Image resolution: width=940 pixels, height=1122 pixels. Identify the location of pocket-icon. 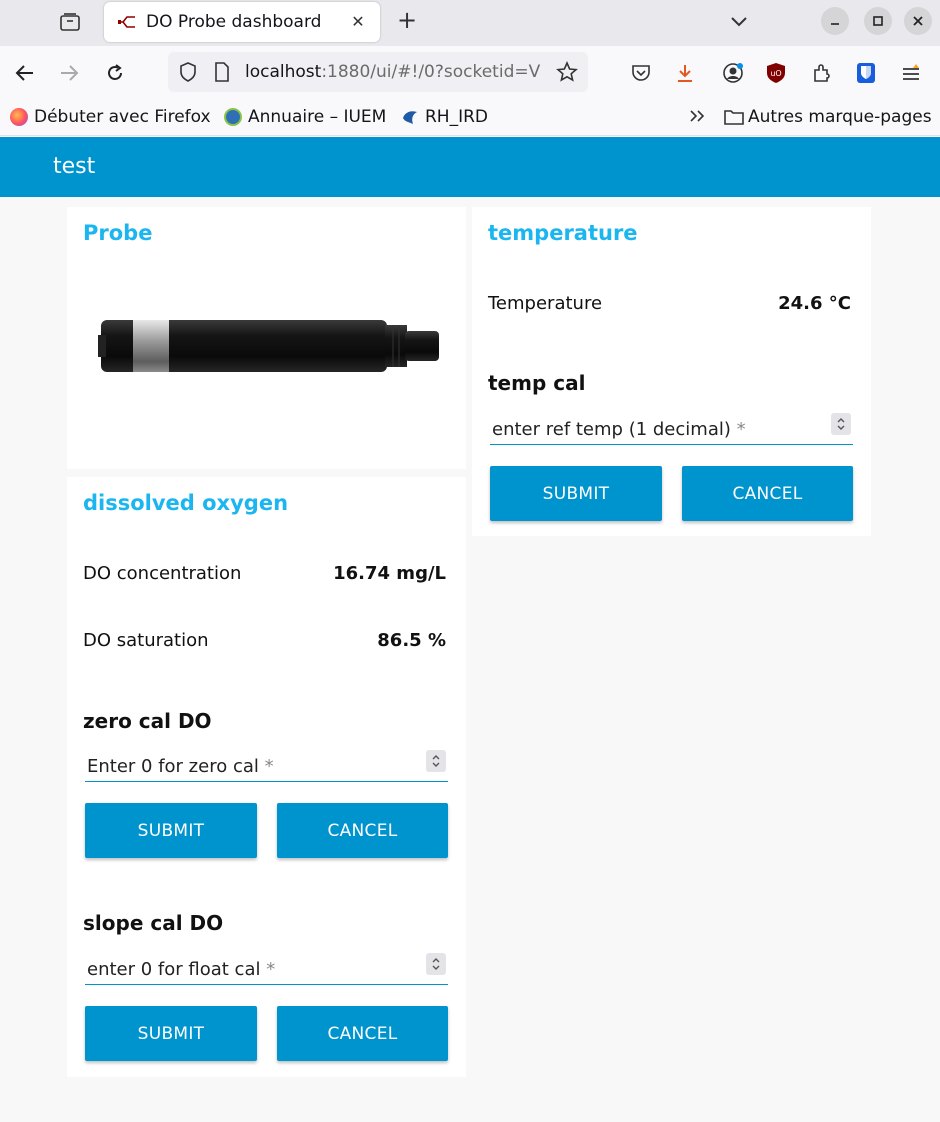
(641, 73).